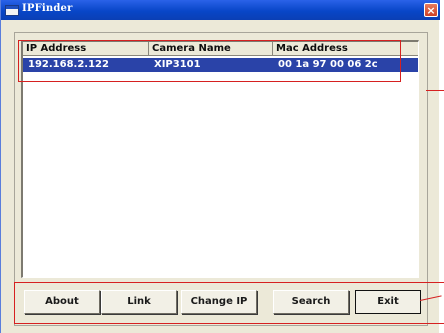  I want to click on window-title: IPFinder, so click(47, 8).